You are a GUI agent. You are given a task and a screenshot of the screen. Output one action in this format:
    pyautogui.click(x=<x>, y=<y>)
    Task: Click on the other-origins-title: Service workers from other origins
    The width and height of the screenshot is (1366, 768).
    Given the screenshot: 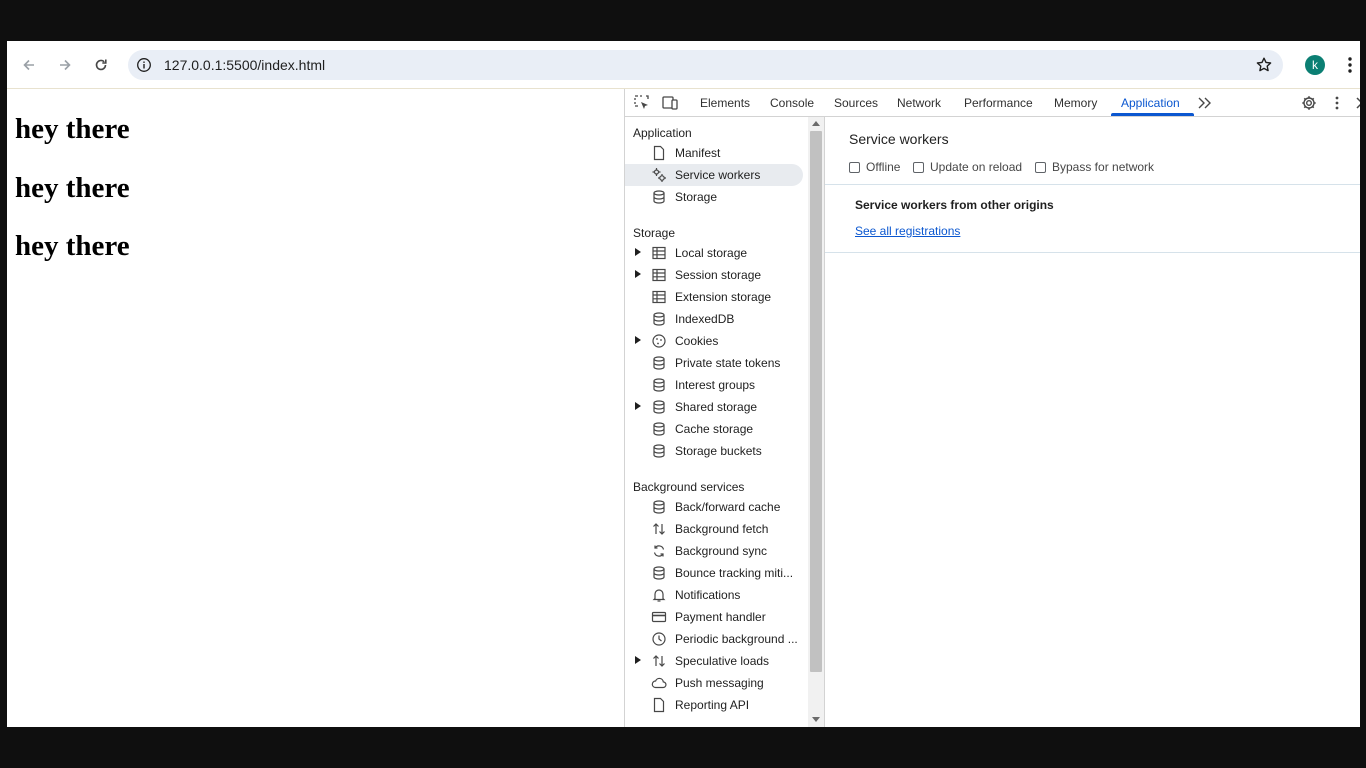 What is the action you would take?
    pyautogui.click(x=954, y=205)
    